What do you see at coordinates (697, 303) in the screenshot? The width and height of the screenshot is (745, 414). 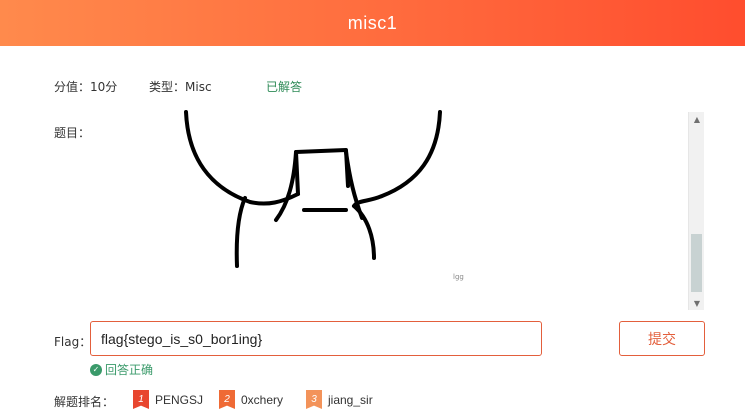 I see `scroll-down-icon: ▼` at bounding box center [697, 303].